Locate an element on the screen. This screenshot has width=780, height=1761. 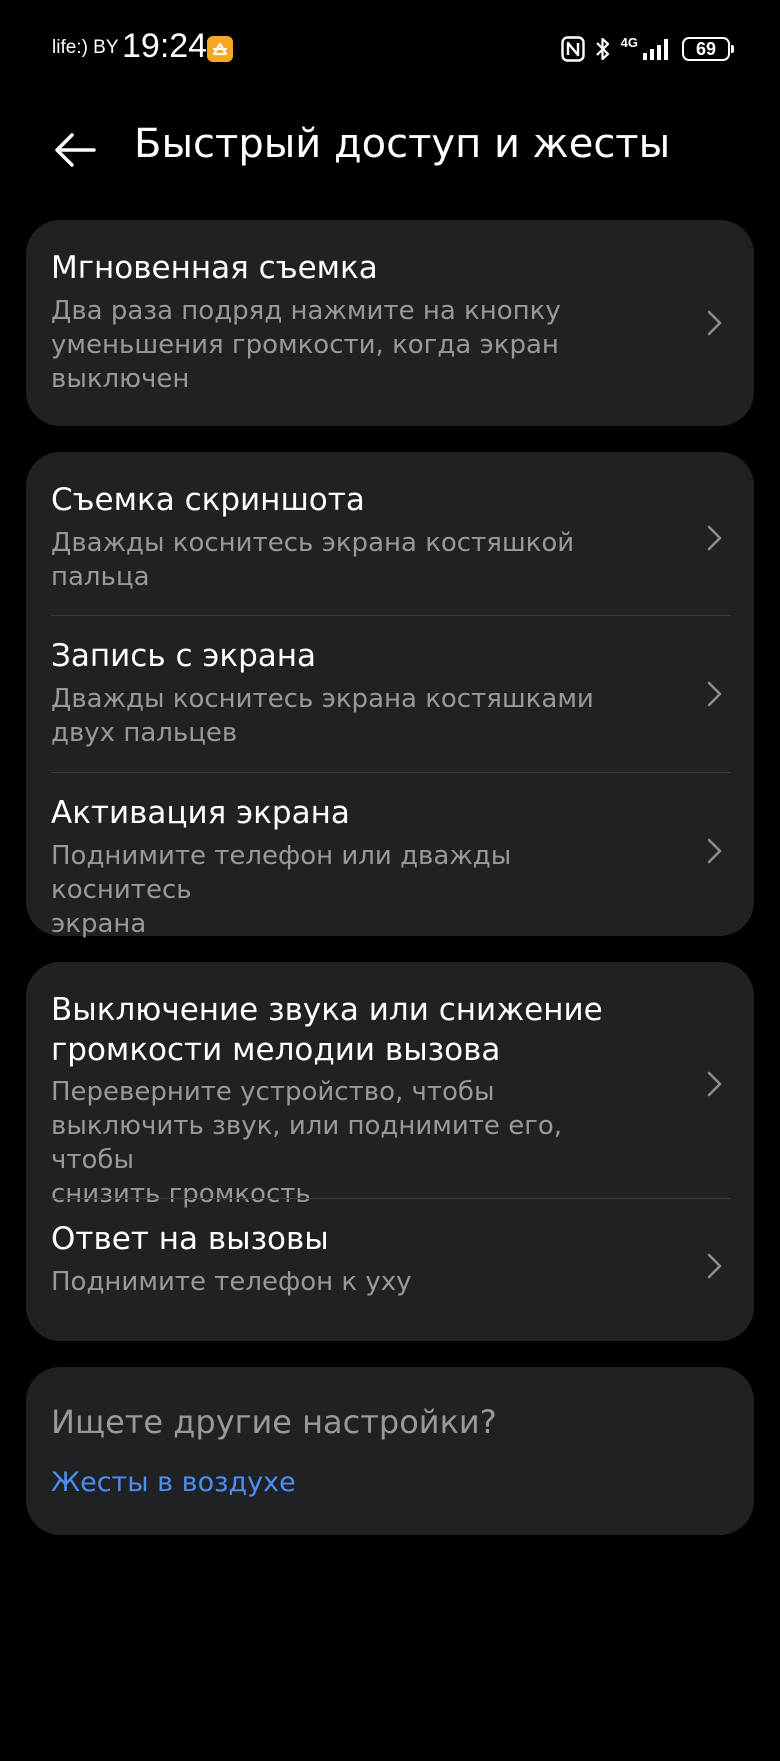
app-header: Быстрый доступ и жесты is located at coordinates (390, 150).